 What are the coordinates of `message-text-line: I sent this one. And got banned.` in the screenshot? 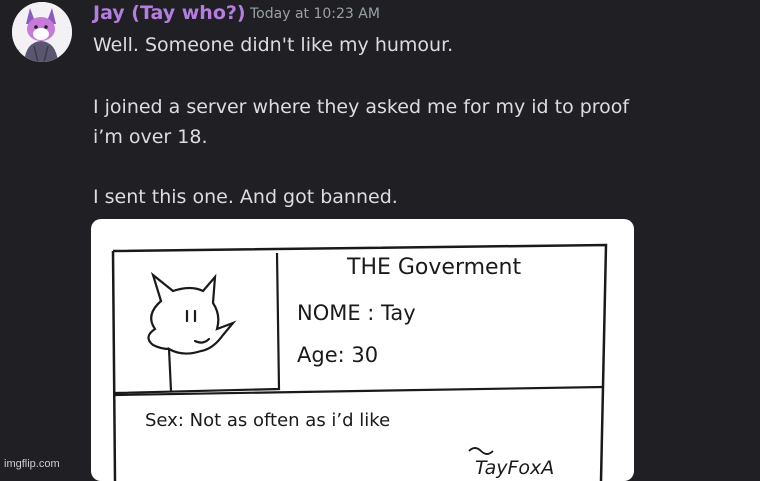 It's located at (245, 197).